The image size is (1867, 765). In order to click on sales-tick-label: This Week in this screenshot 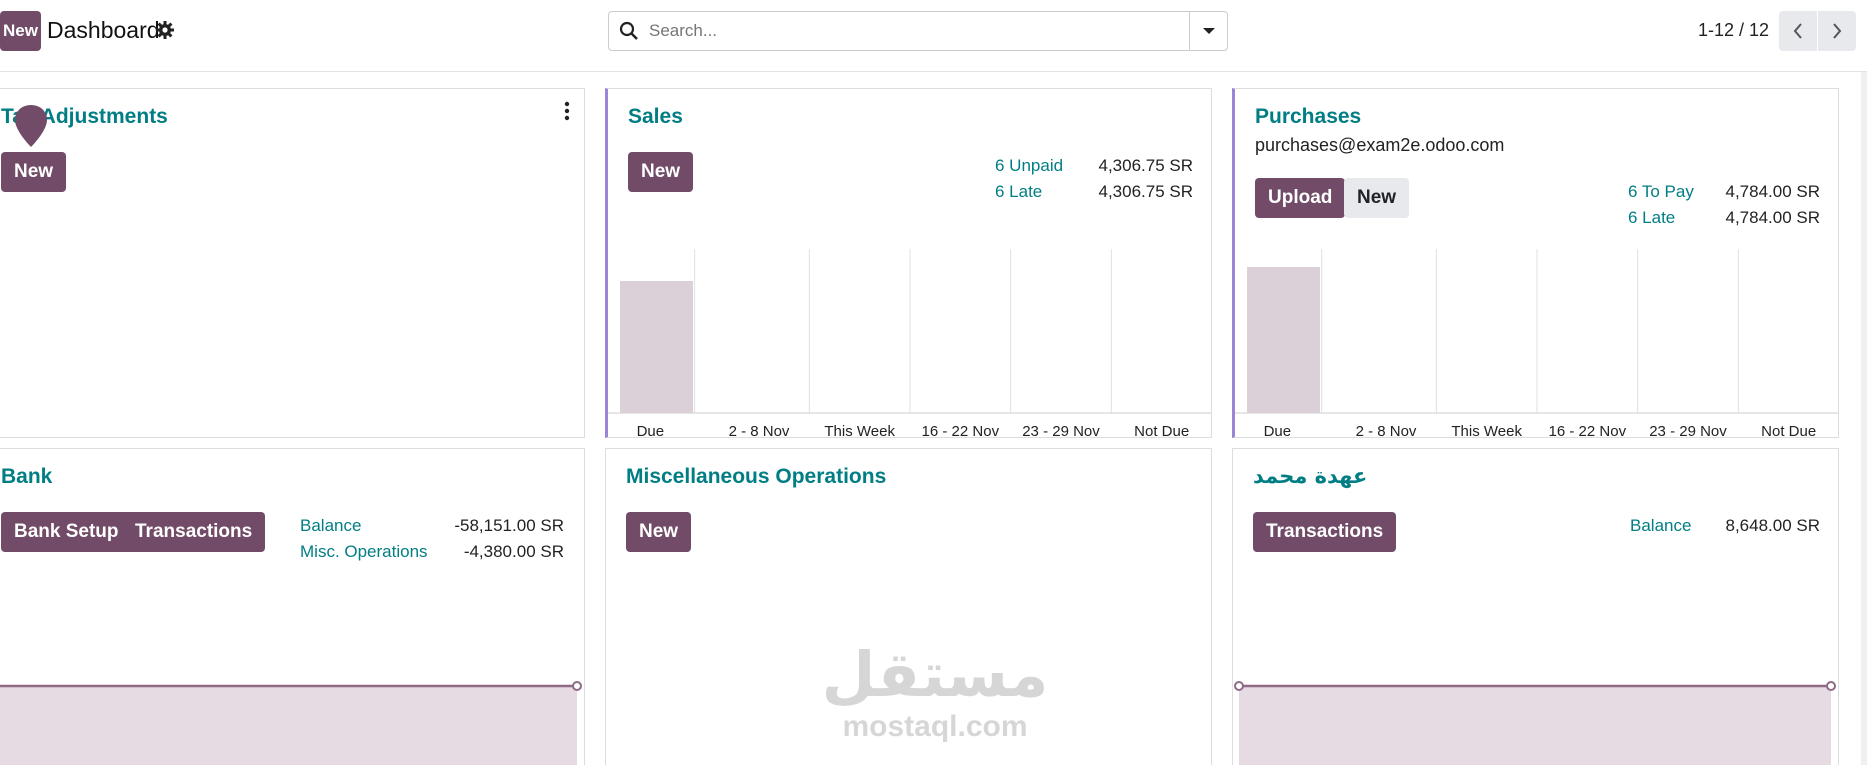, I will do `click(859, 430)`.